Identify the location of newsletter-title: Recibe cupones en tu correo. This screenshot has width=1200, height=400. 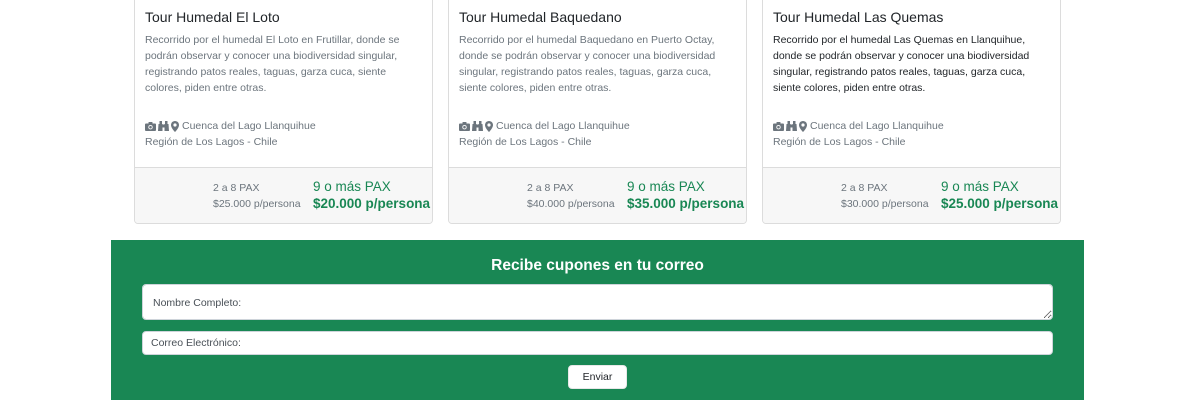
(597, 265).